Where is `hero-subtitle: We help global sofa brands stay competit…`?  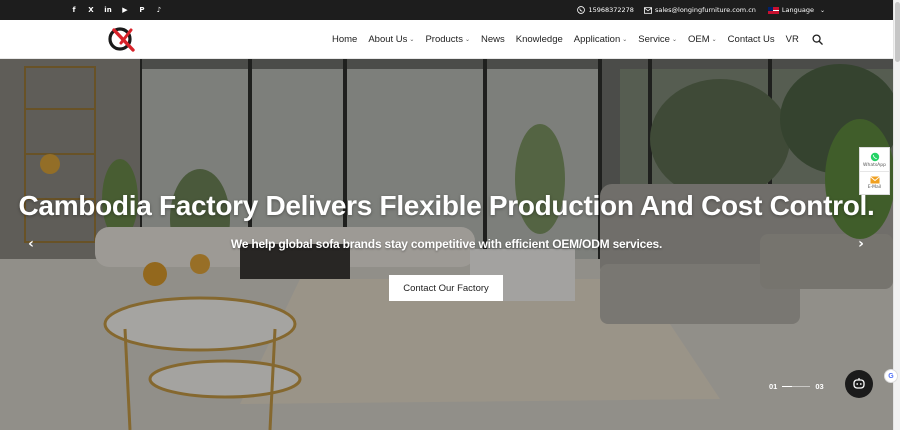
hero-subtitle: We help global sofa brands stay competit… is located at coordinates (446, 244).